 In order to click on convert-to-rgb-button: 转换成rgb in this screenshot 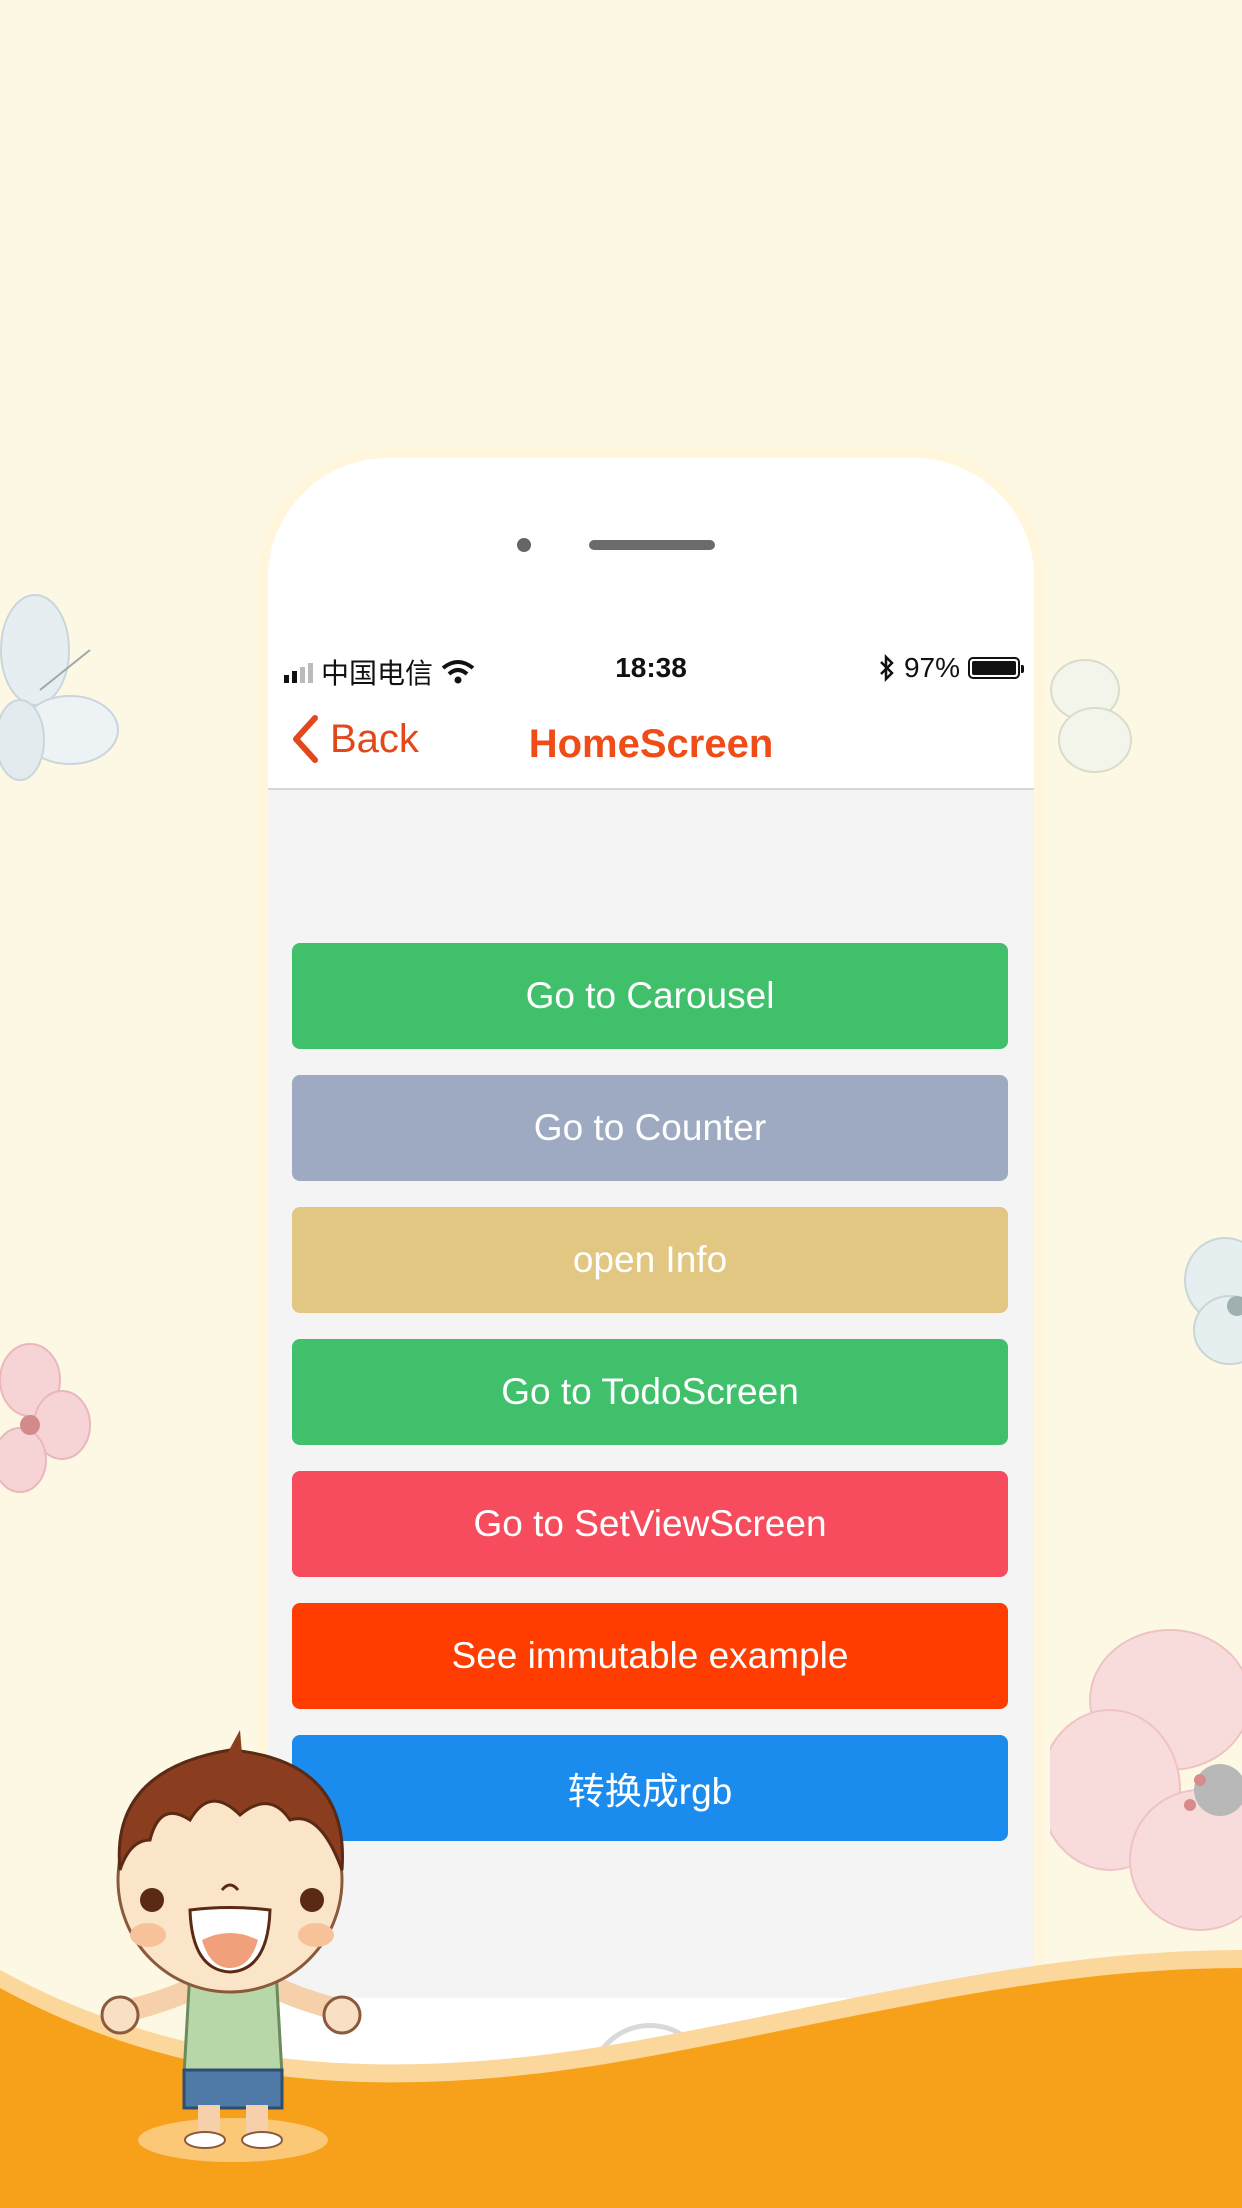, I will do `click(650, 1788)`.